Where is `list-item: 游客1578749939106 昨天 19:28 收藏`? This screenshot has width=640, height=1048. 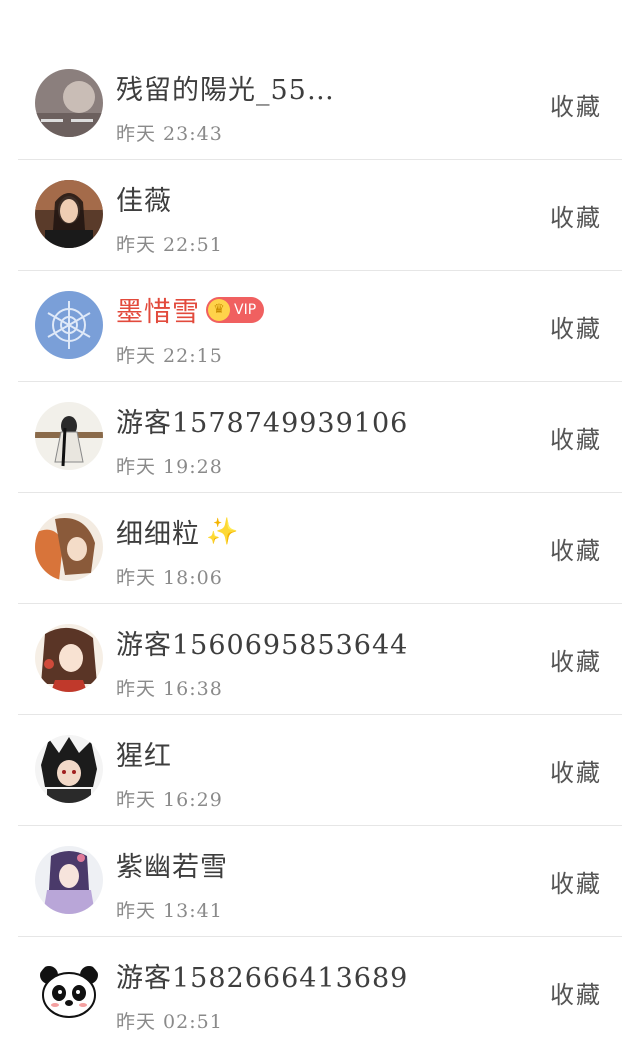 list-item: 游客1578749939106 昨天 19:28 收藏 is located at coordinates (320, 437).